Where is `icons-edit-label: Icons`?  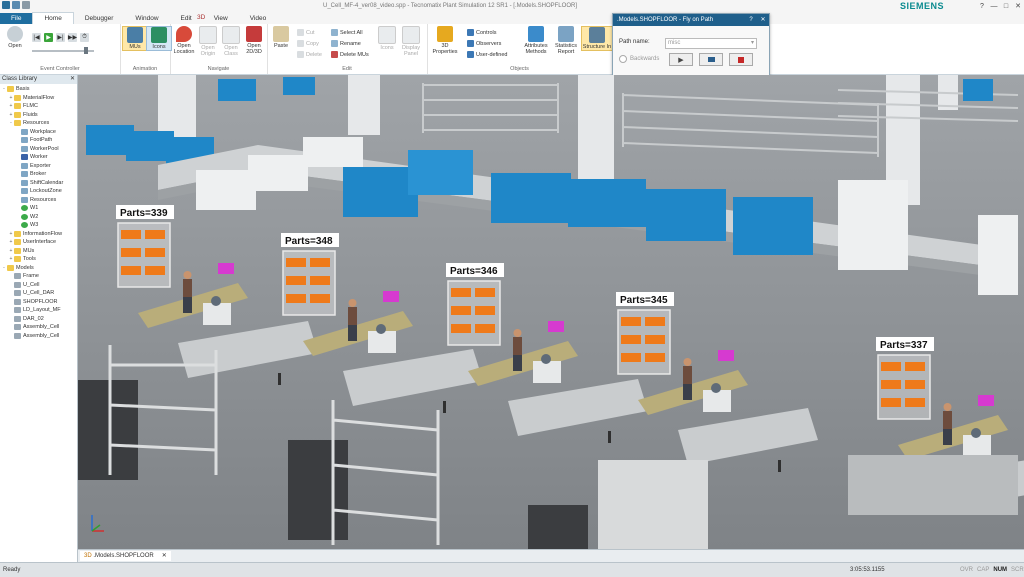 icons-edit-label: Icons is located at coordinates (387, 48).